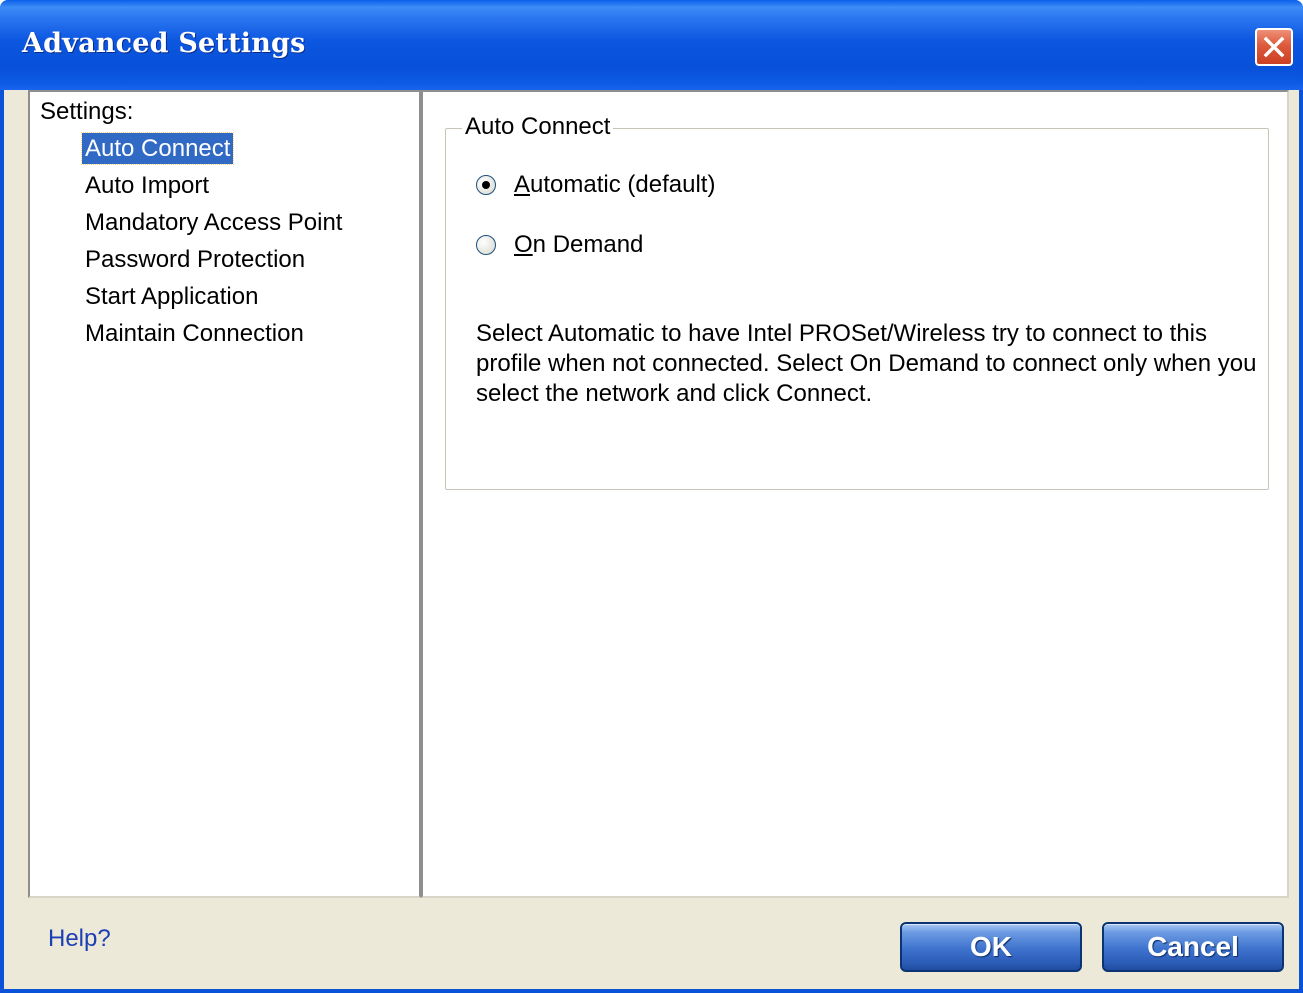 This screenshot has height=993, width=1303. I want to click on settings-item-maintain-connection: Maintain Connection, so click(194, 333).